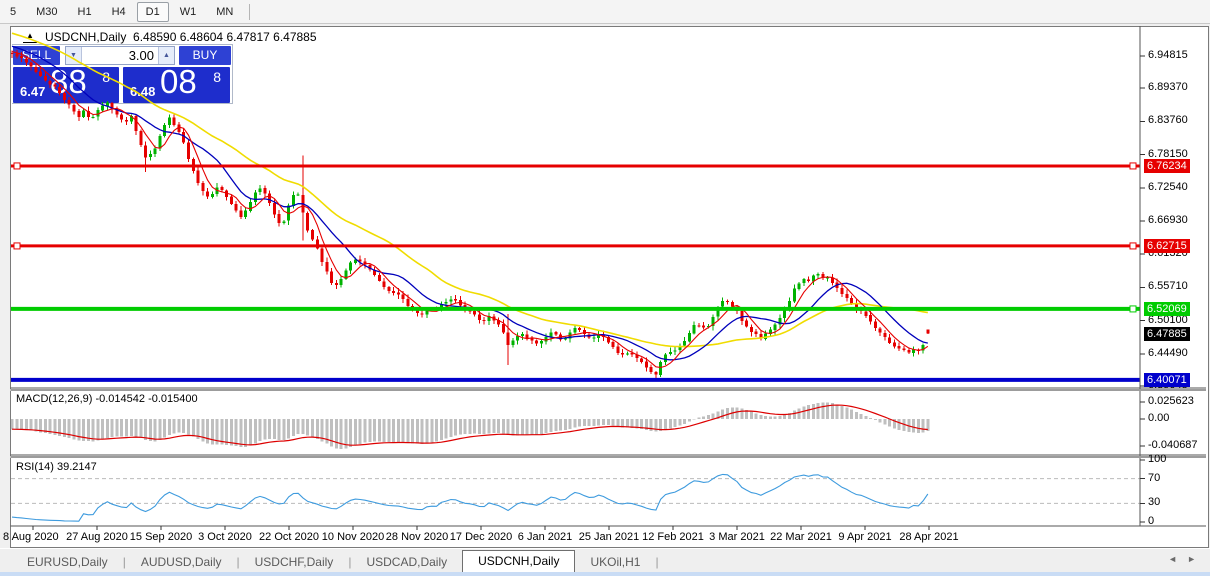  What do you see at coordinates (1167, 308) in the screenshot?
I see `level-price-chip: 6.52069` at bounding box center [1167, 308].